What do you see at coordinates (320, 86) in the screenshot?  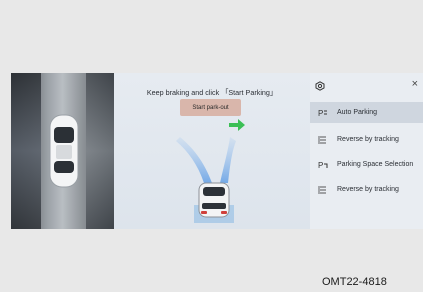 I see `settings-icon` at bounding box center [320, 86].